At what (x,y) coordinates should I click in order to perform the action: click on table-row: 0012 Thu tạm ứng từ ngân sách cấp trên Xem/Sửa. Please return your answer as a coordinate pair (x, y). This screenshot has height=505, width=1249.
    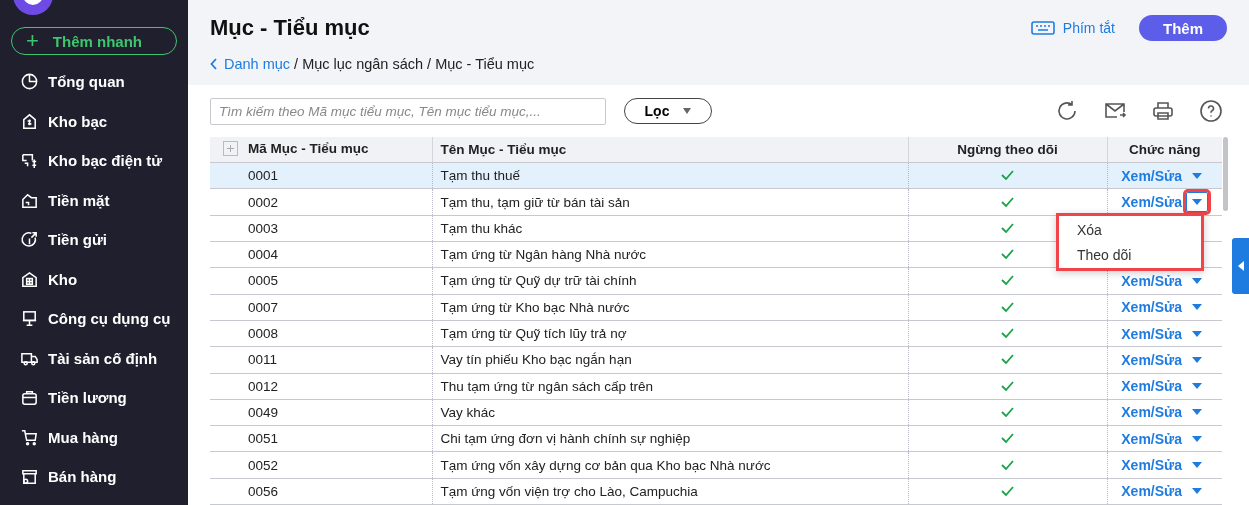
    Looking at the image, I should click on (716, 386).